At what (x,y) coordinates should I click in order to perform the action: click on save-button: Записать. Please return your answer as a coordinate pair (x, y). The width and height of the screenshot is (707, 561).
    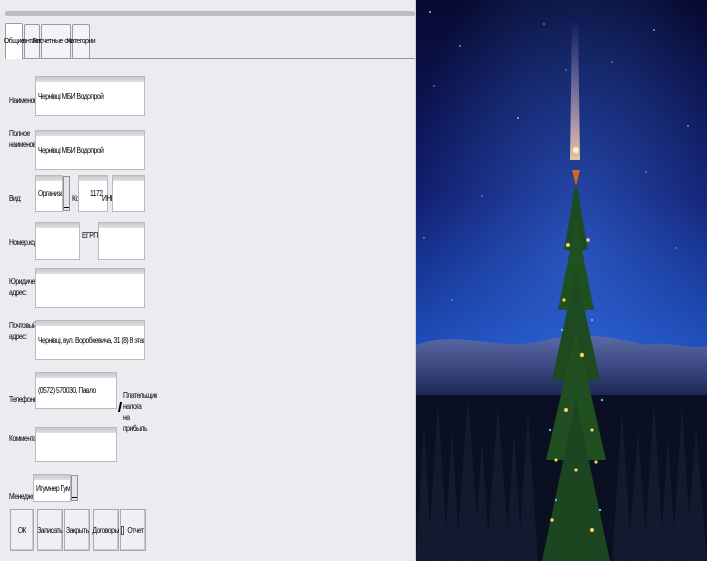
    Looking at the image, I should click on (50, 530).